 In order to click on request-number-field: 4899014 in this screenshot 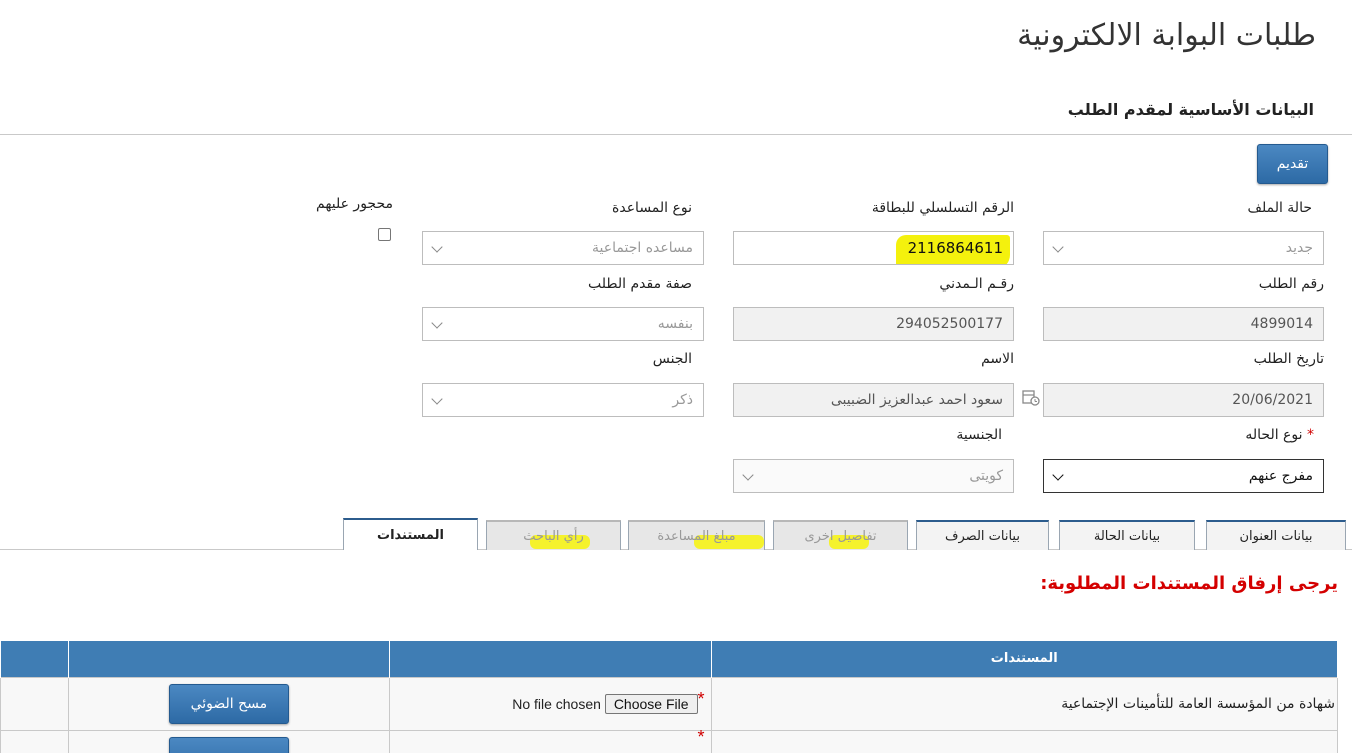, I will do `click(1183, 324)`.